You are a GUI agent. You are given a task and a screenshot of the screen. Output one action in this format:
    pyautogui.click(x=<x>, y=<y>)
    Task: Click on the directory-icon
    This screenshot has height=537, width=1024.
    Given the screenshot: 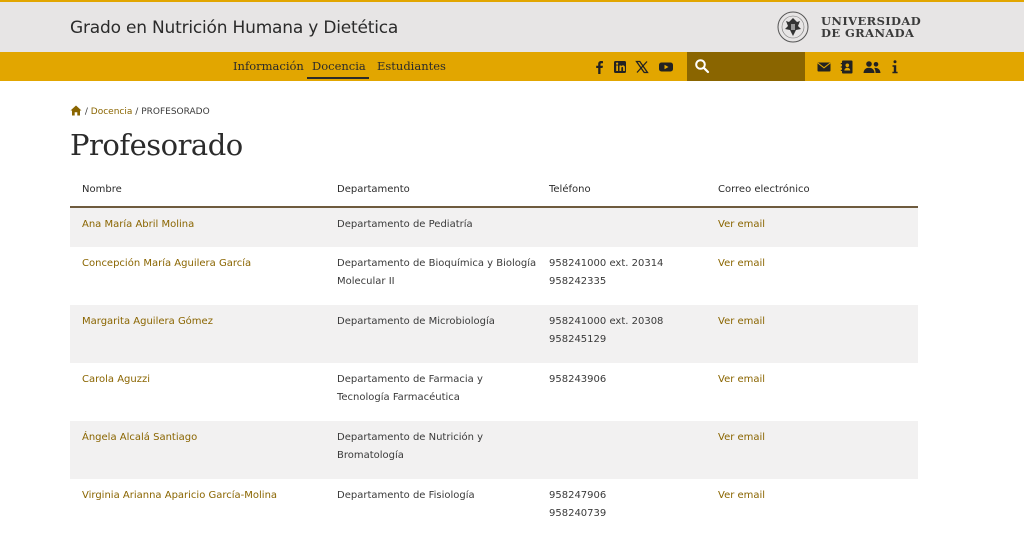 What is the action you would take?
    pyautogui.click(x=847, y=67)
    